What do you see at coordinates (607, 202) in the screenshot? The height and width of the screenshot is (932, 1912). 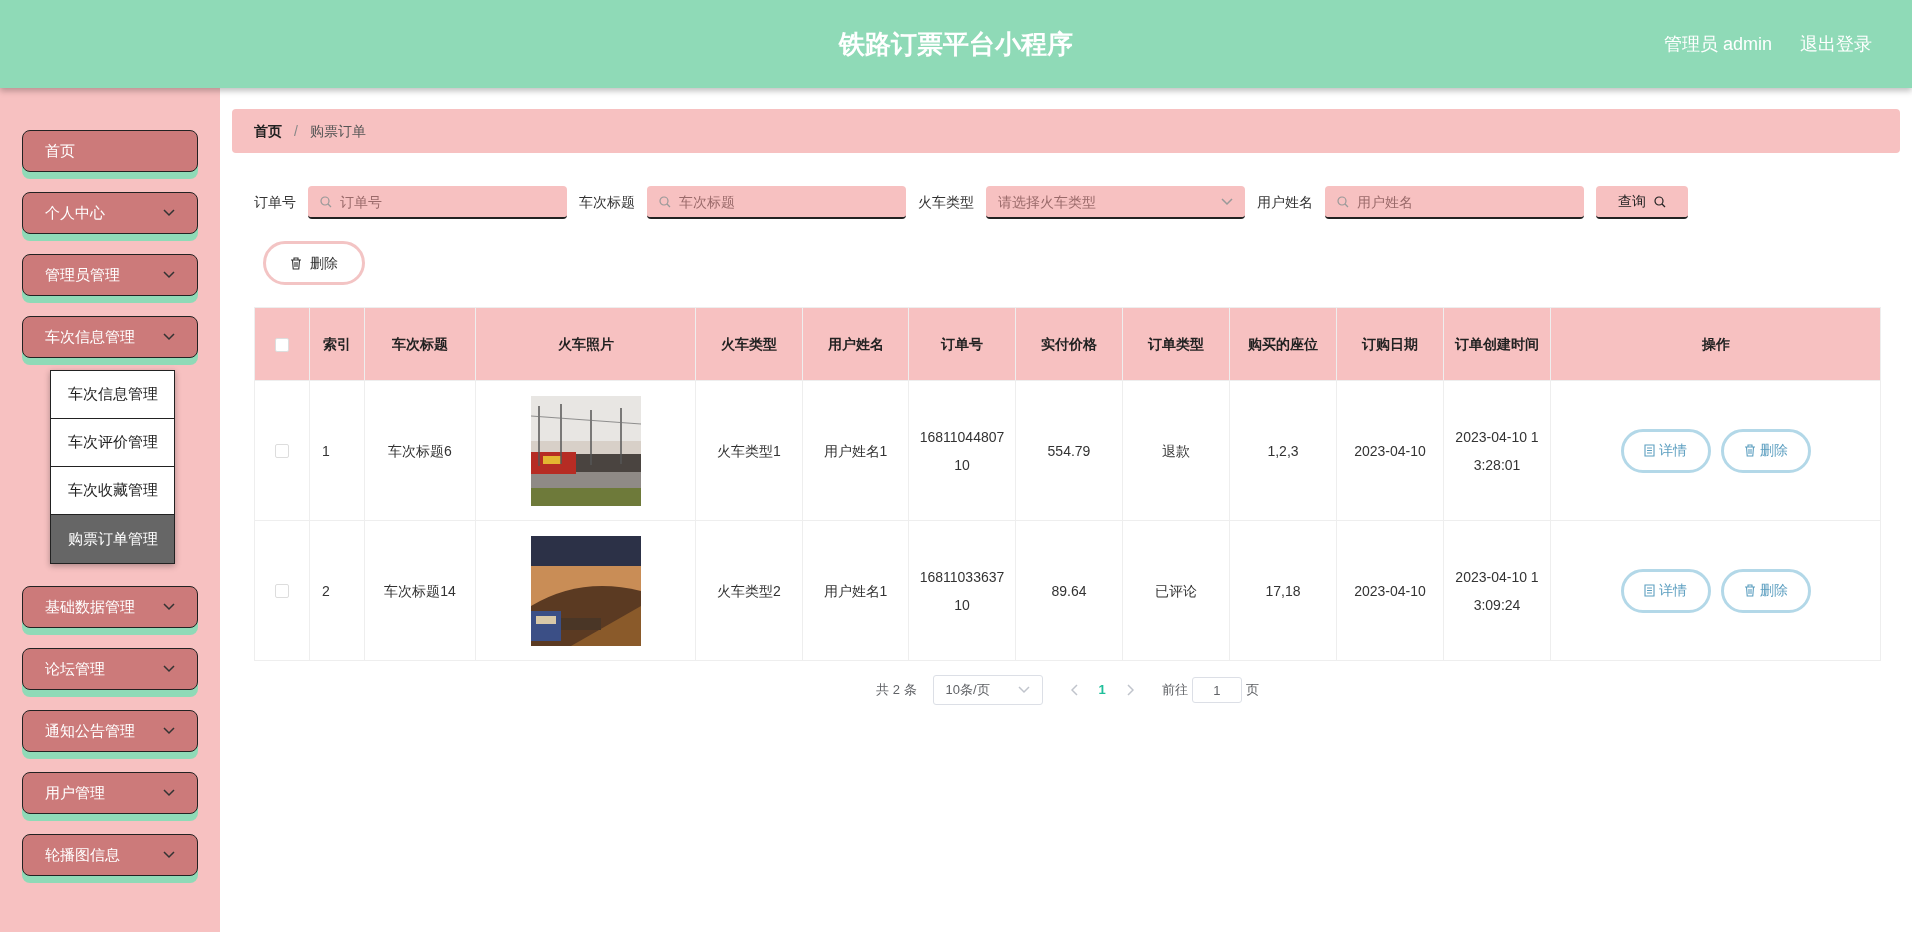 I see `filter-label: 车次标题` at bounding box center [607, 202].